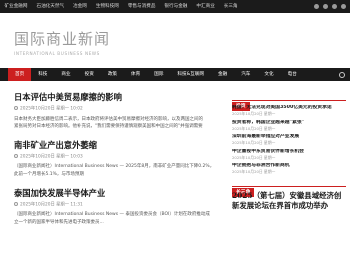 Image resolution: width=350 pixels, height=263 pixels. What do you see at coordinates (245, 74) in the screenshot?
I see `nav-item: 汽车` at bounding box center [245, 74].